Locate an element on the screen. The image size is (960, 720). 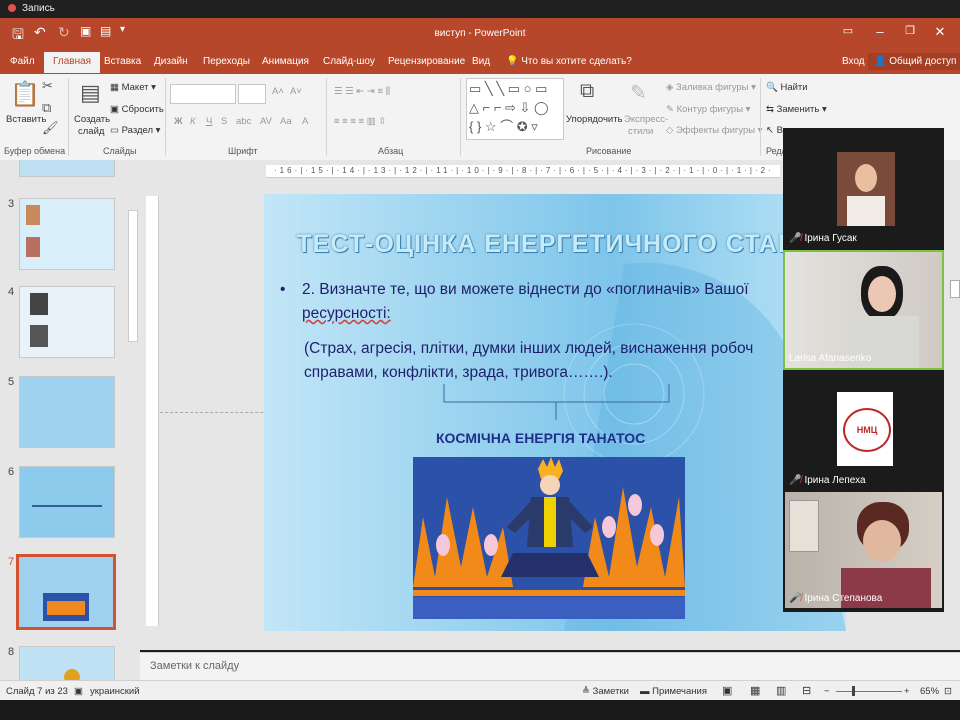
zoom-in-icon: + is located at coordinates (907, 691).